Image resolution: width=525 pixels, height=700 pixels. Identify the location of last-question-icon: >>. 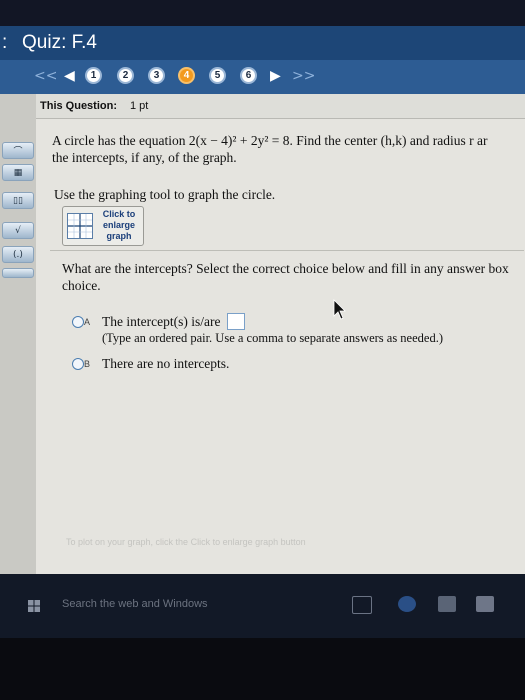
(303, 76).